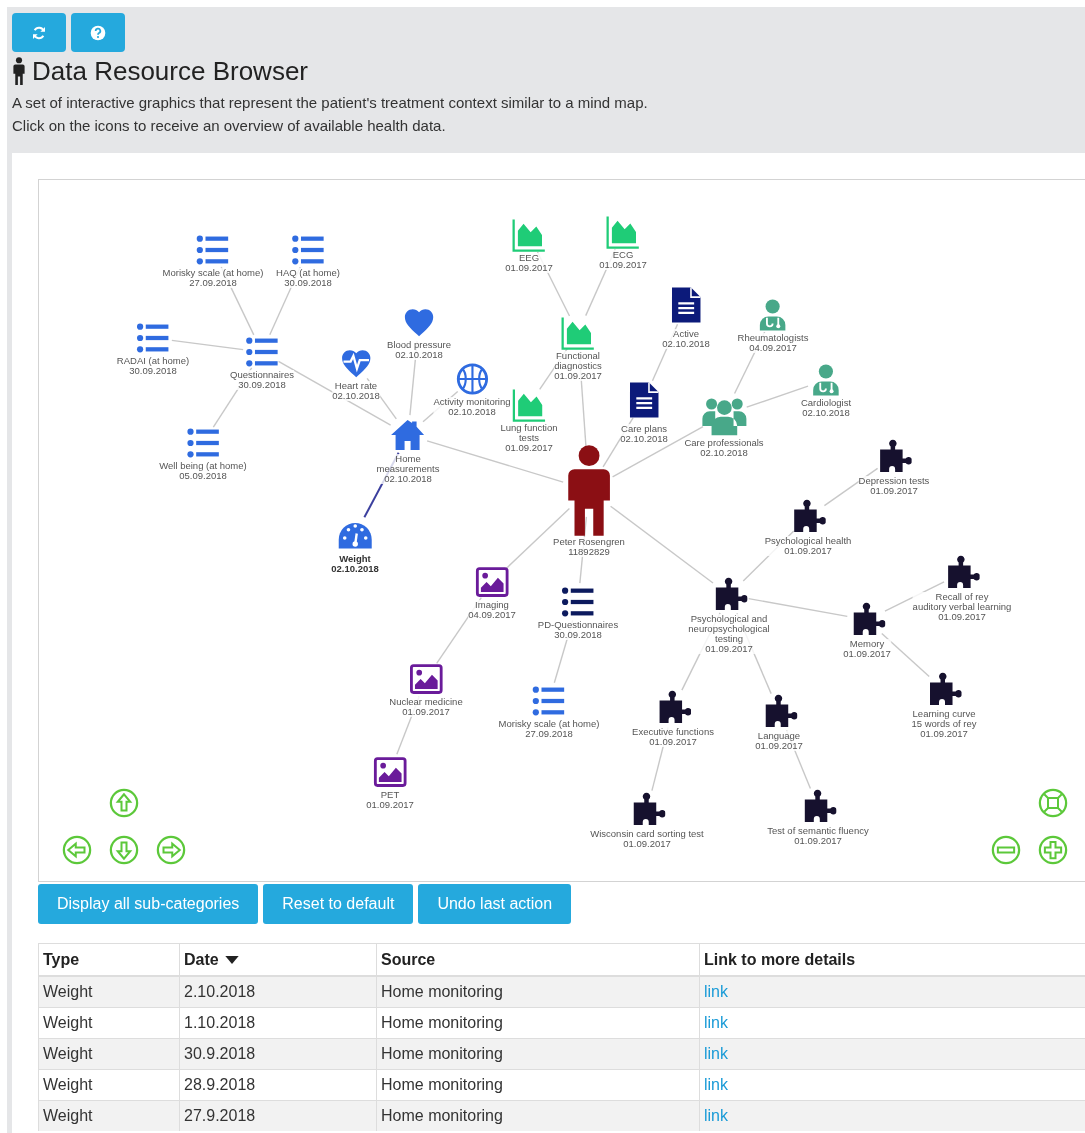 This screenshot has height=1133, width=1085. Describe the element at coordinates (773, 343) in the screenshot. I see `node-label: Rheumatologists 04.09.2017` at that location.